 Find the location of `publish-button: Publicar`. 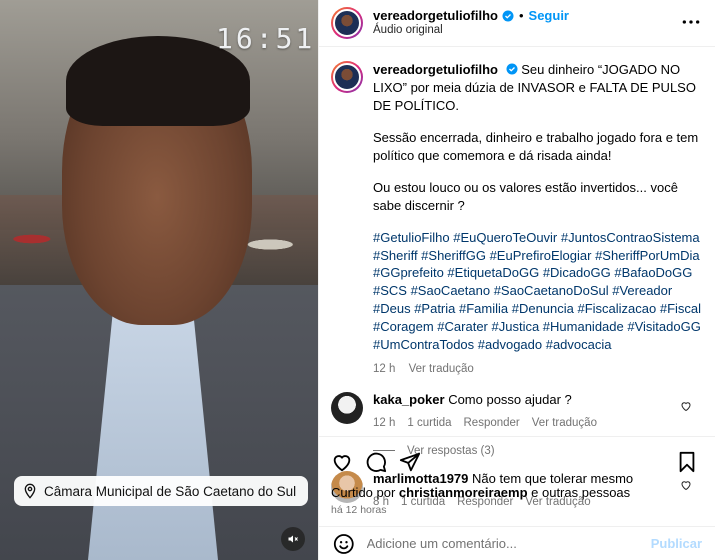

publish-button: Publicar is located at coordinates (676, 543).